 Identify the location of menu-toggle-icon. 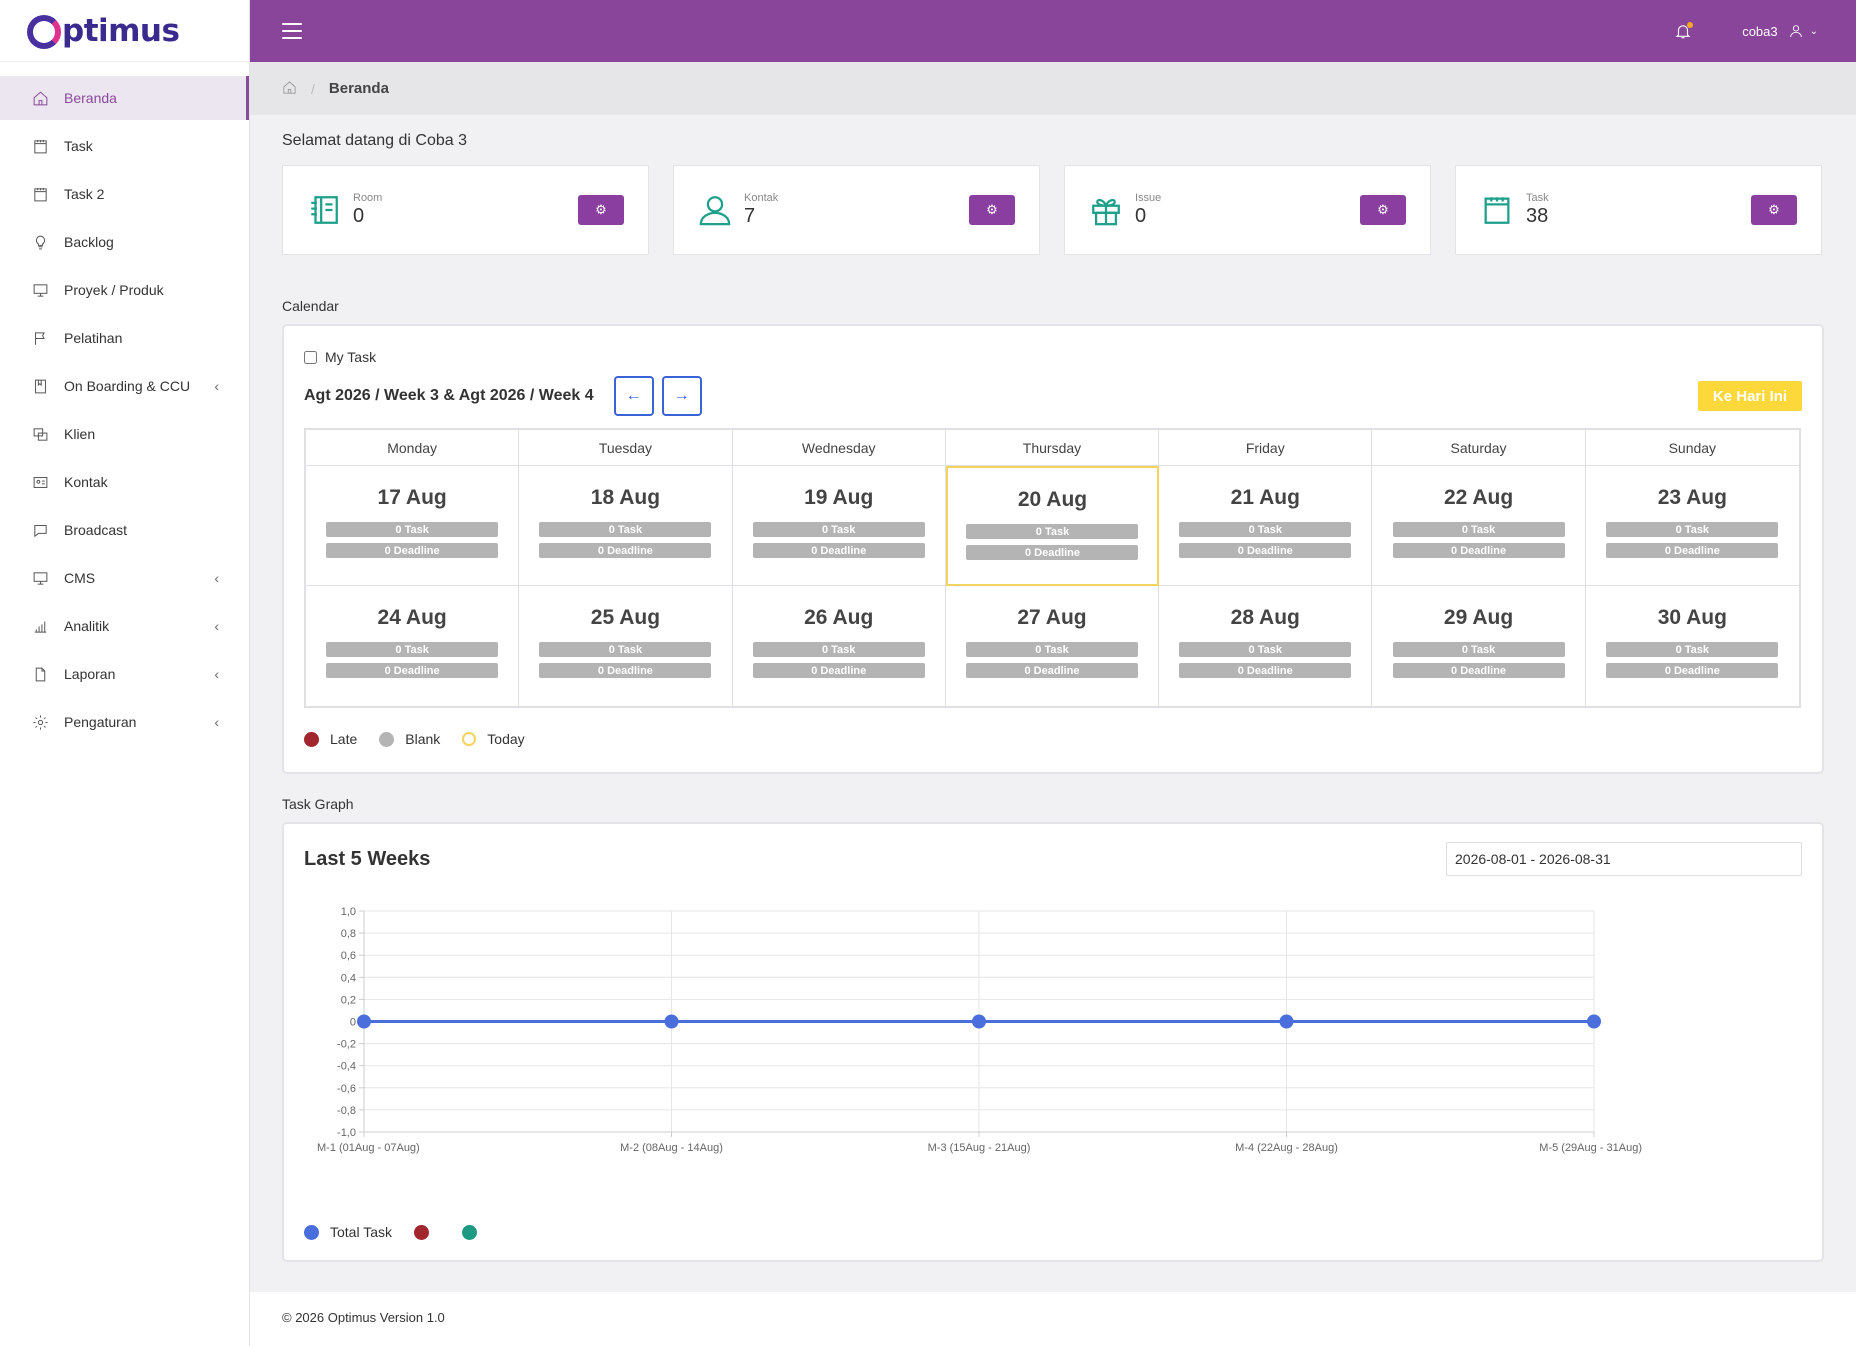
(292, 31).